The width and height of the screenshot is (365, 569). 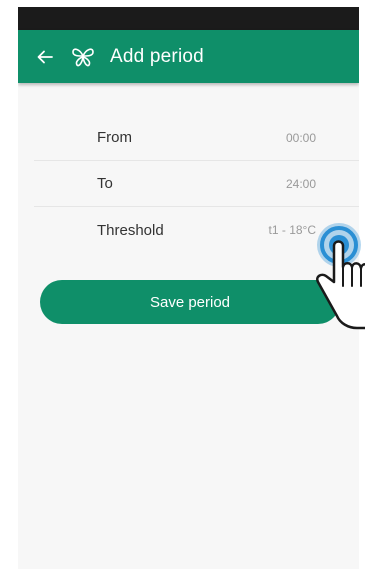 What do you see at coordinates (196, 230) in the screenshot?
I see `threshold-row: Threshold t1 - 18°C` at bounding box center [196, 230].